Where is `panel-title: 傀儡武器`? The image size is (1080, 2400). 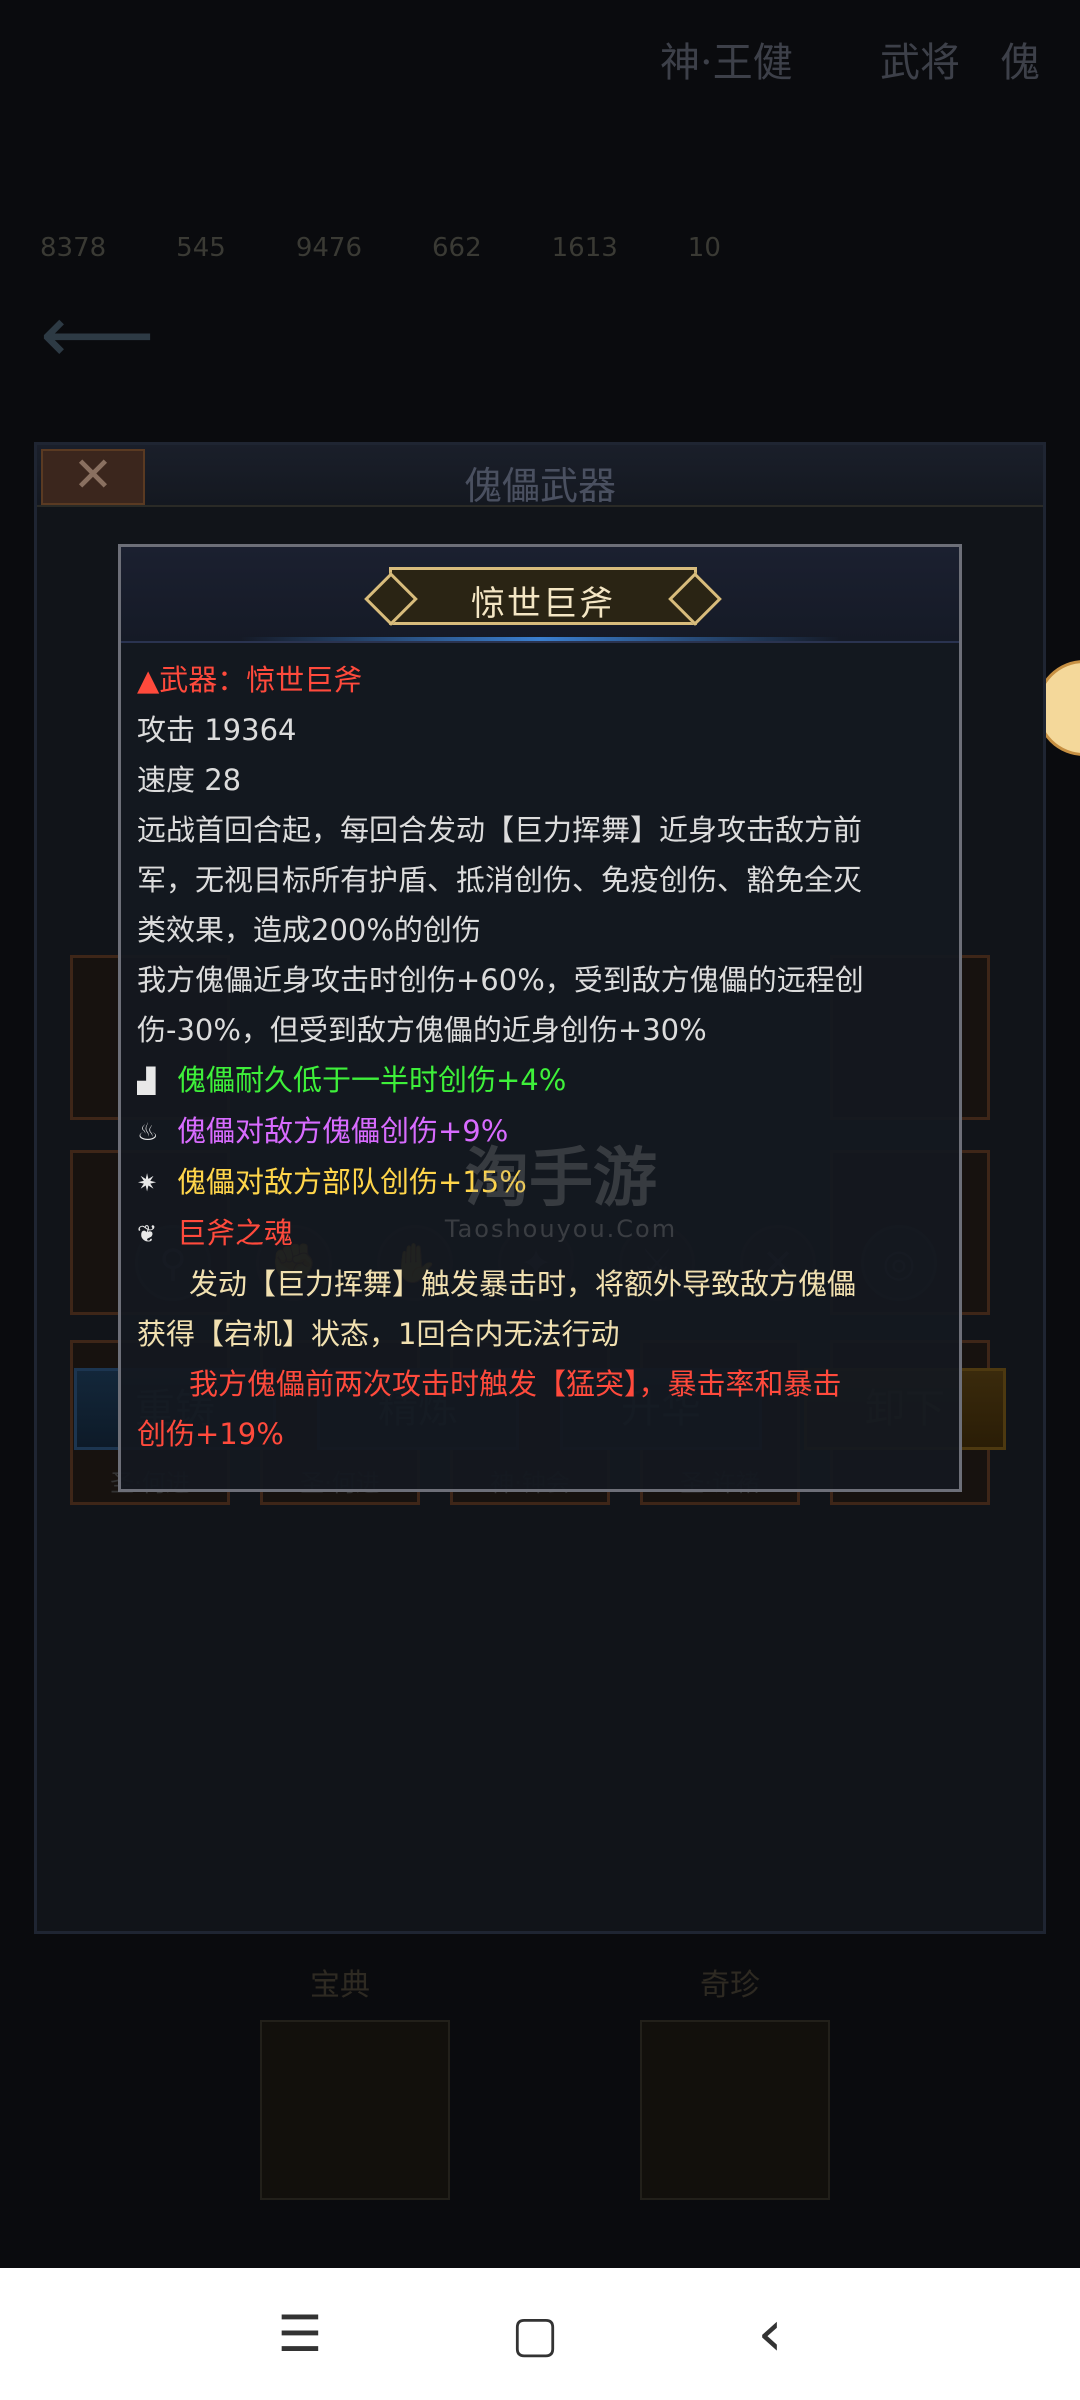 panel-title: 傀儡武器 is located at coordinates (539, 486).